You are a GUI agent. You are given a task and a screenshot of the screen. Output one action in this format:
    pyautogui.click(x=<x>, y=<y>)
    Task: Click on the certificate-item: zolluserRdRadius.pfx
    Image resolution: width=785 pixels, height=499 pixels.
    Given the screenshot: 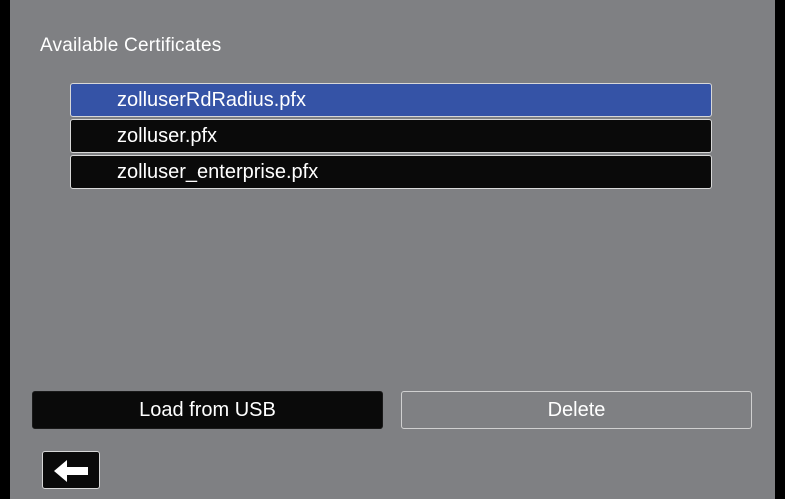 What is the action you would take?
    pyautogui.click(x=391, y=100)
    